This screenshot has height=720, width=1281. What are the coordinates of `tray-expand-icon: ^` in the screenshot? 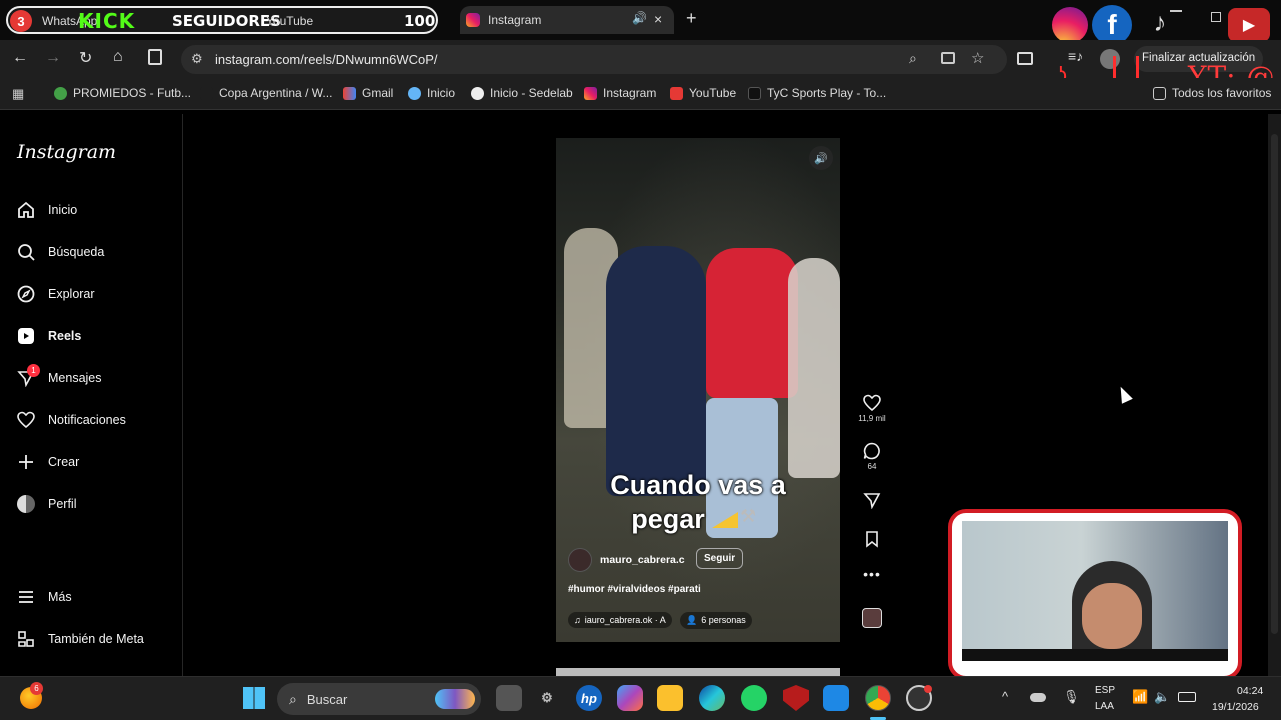 It's located at (1005, 696).